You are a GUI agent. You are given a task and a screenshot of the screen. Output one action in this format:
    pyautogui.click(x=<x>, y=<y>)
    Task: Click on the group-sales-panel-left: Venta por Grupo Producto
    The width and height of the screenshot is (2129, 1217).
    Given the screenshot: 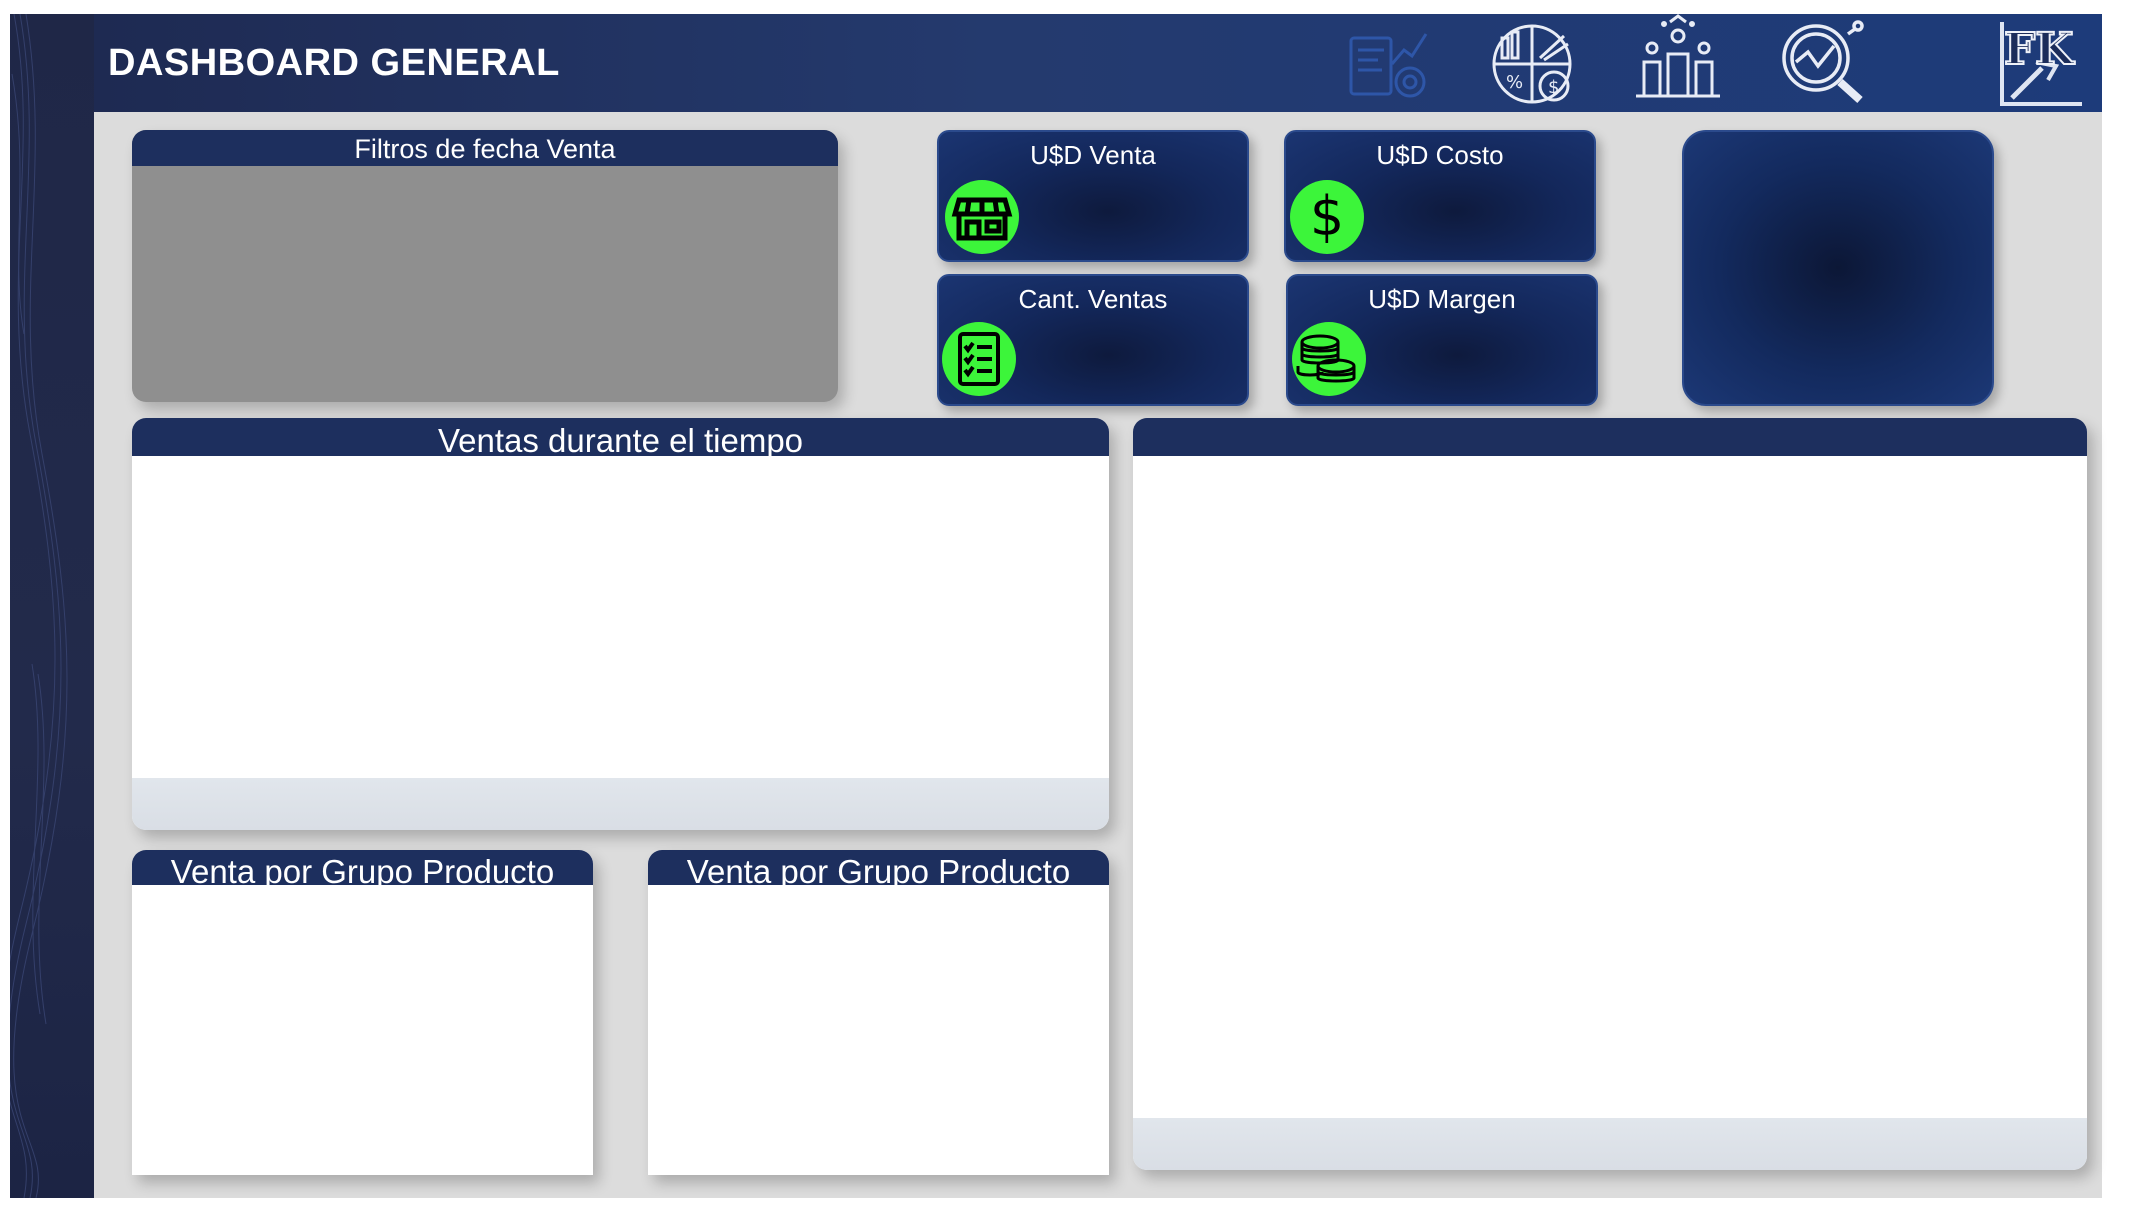 What is the action you would take?
    pyautogui.click(x=362, y=1012)
    